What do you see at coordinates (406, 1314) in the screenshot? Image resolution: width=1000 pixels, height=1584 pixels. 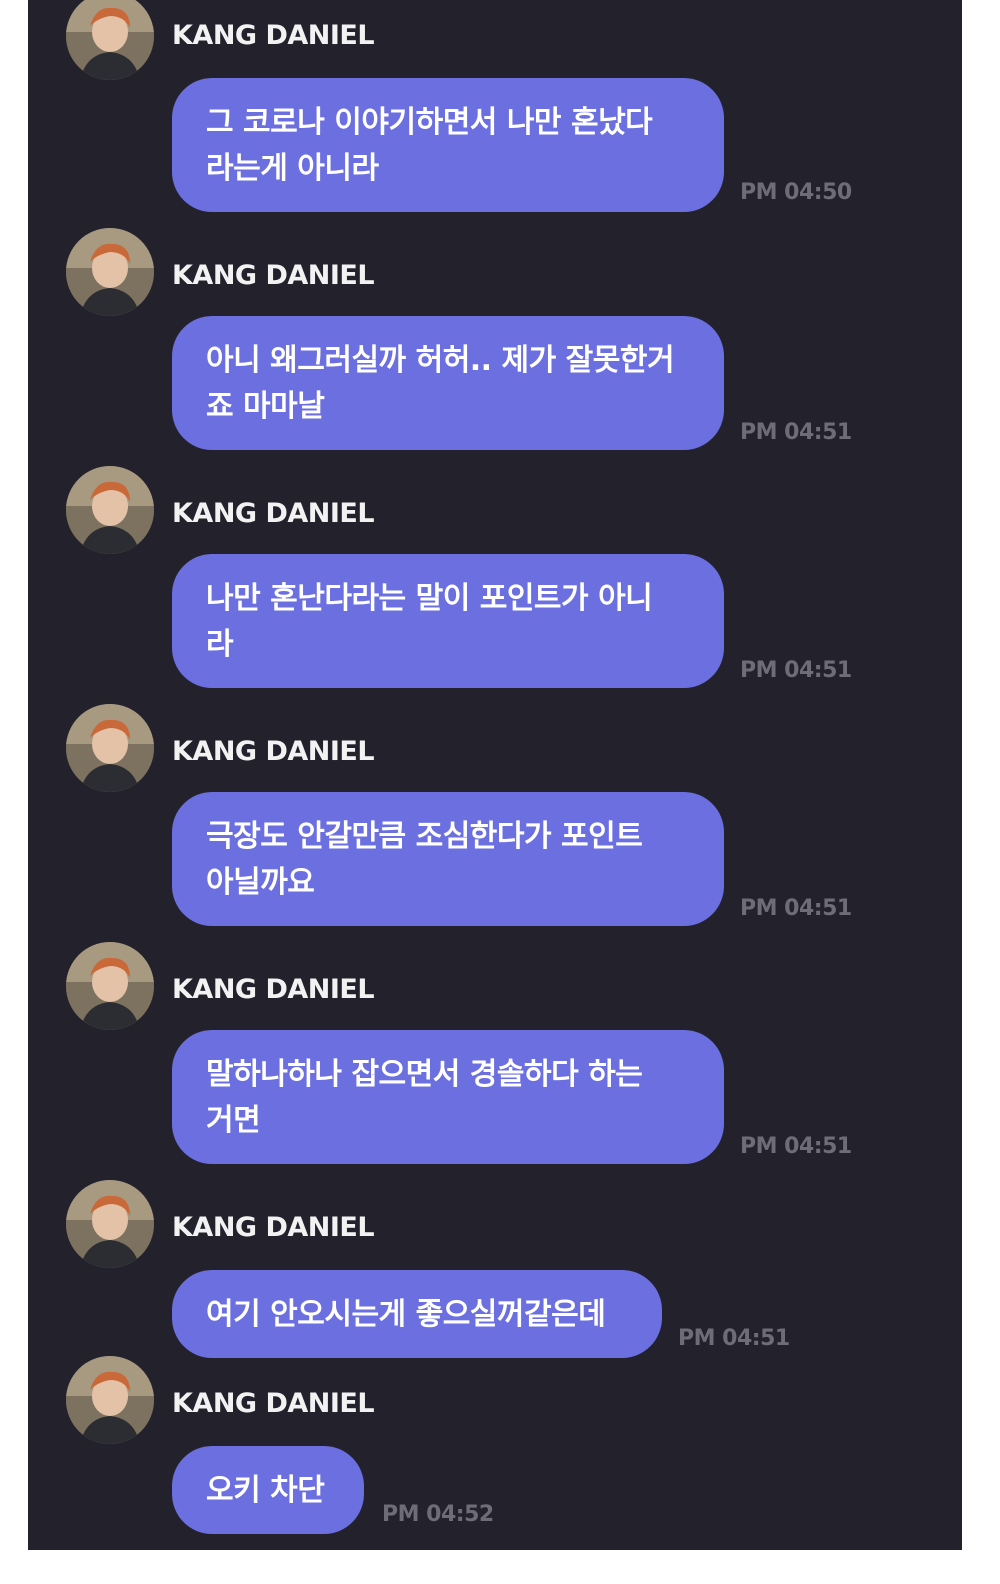 I see `message-line: 여기 안오시는게 좋으실꺼같은데` at bounding box center [406, 1314].